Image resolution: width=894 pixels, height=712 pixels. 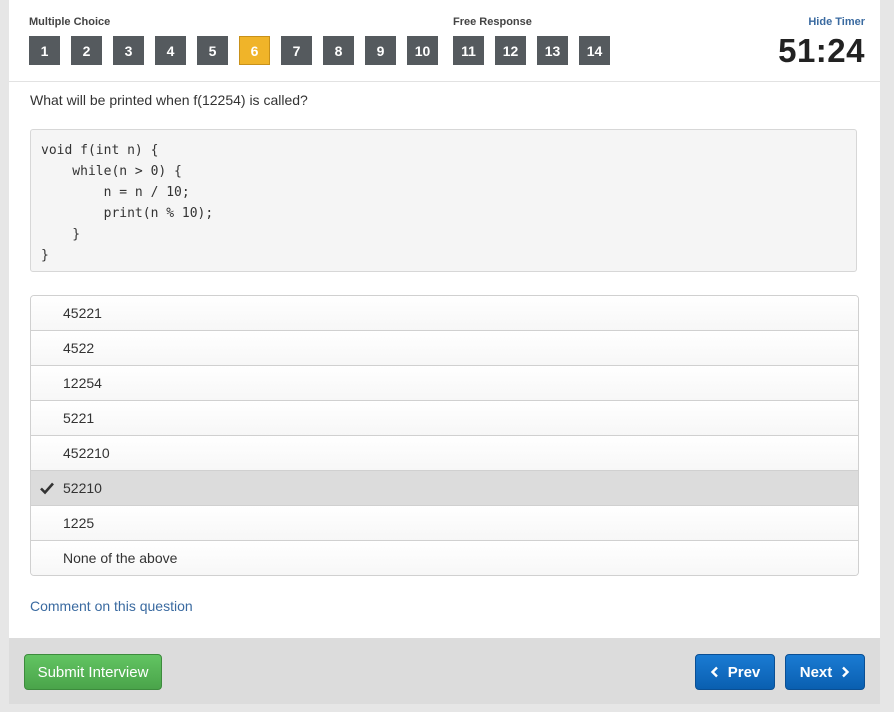 What do you see at coordinates (444, 417) in the screenshot?
I see `answer-option-4: 5221` at bounding box center [444, 417].